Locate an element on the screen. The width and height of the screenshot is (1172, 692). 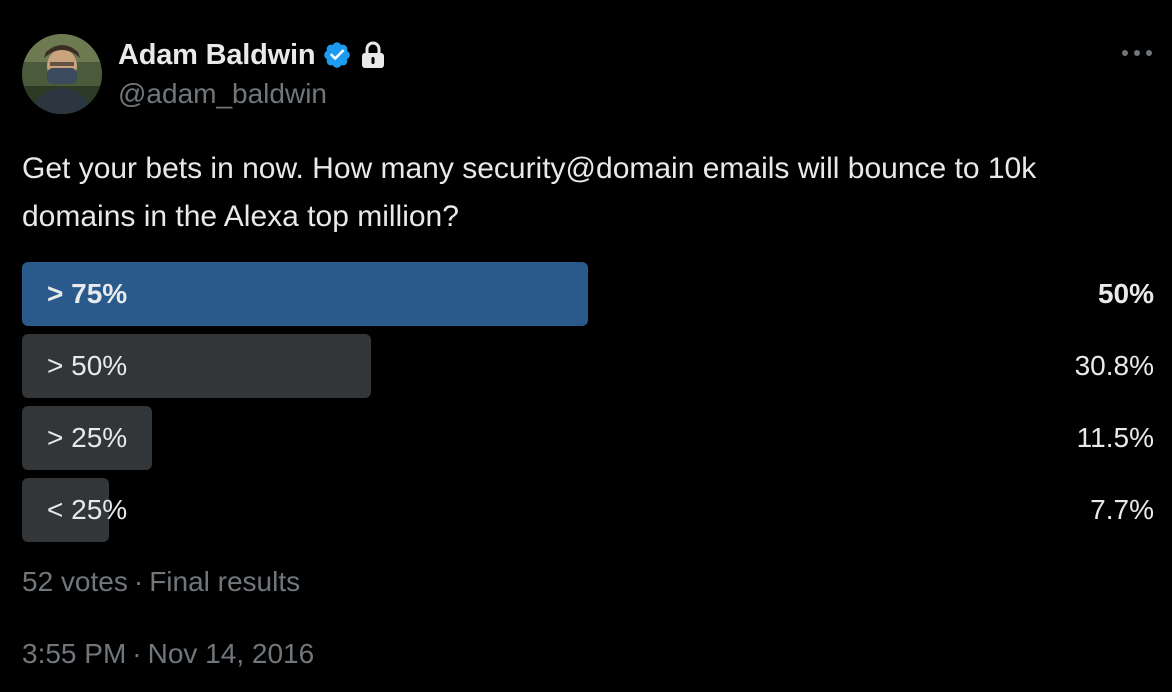
poll-option: > 50% 30.8% is located at coordinates (588, 366).